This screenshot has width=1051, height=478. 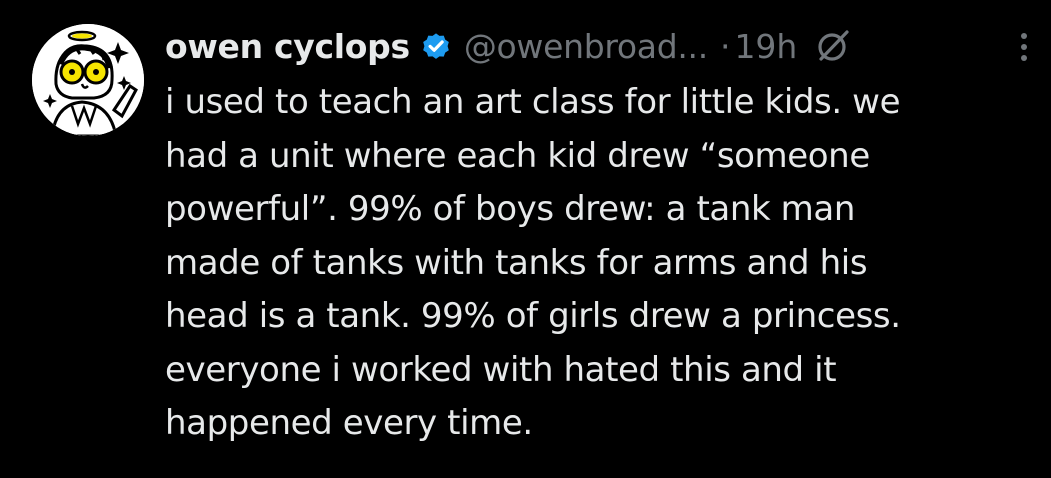 I want to click on author-avatar, so click(x=88, y=80).